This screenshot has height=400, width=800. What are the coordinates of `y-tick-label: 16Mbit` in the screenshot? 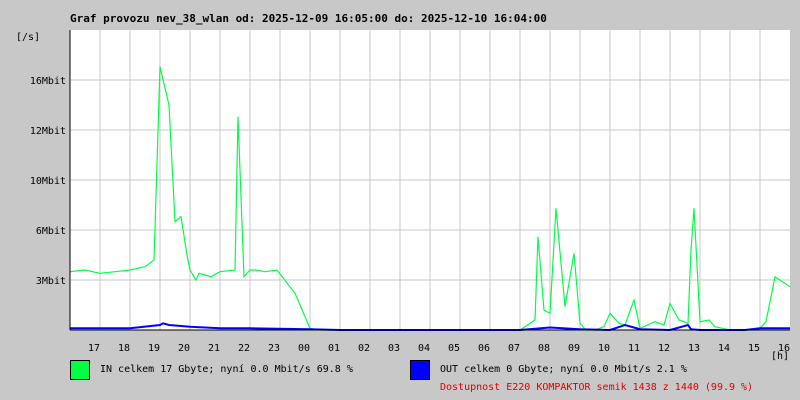 It's located at (48, 81).